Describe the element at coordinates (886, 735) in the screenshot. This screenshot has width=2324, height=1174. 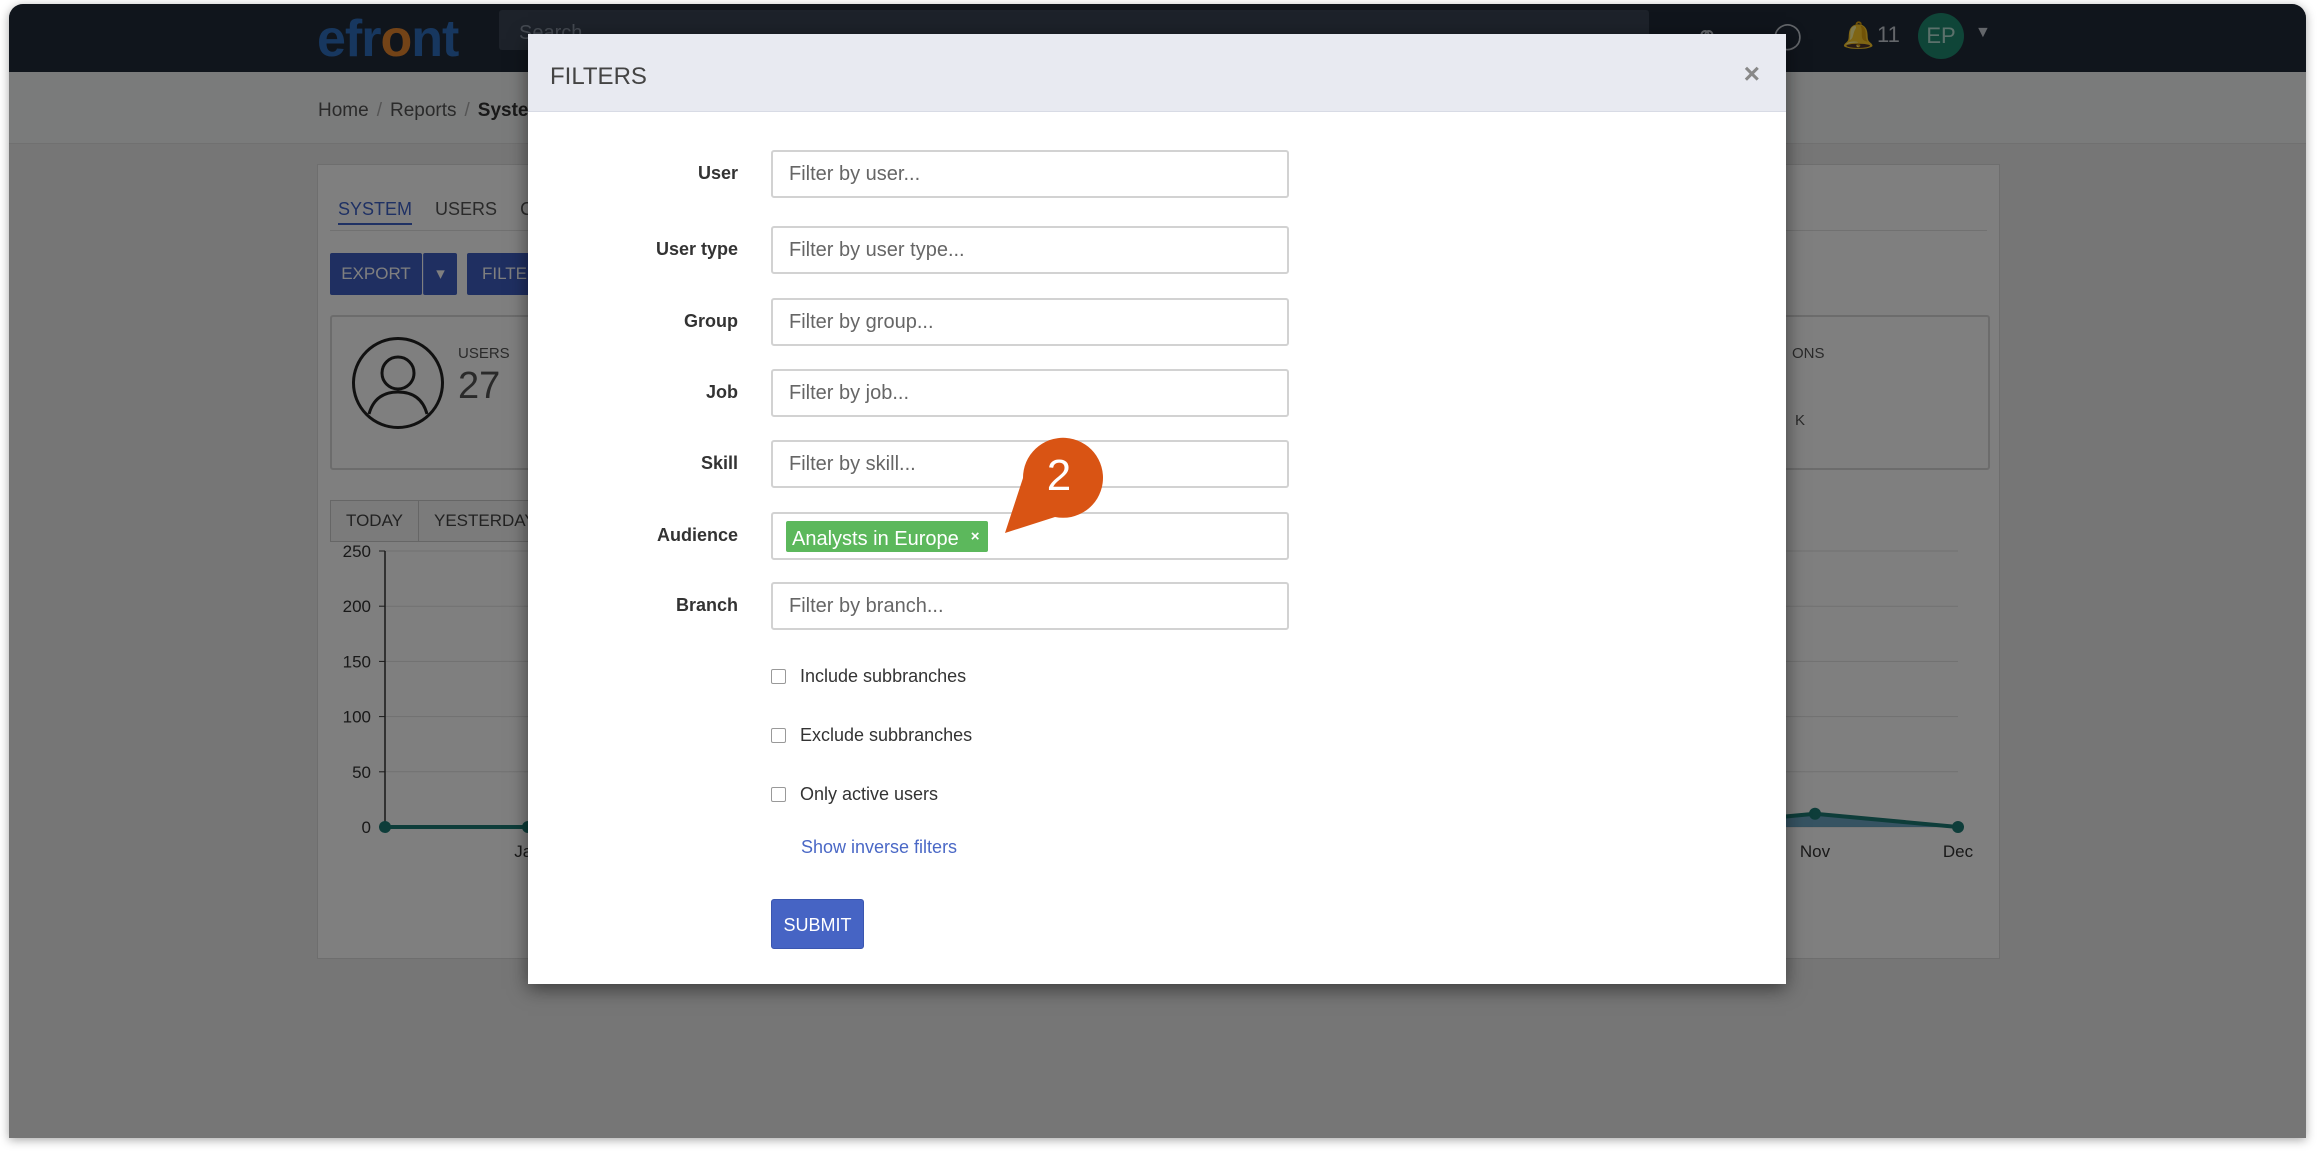
I see `exclude-subbranches-label: Exclude subbranches` at that location.